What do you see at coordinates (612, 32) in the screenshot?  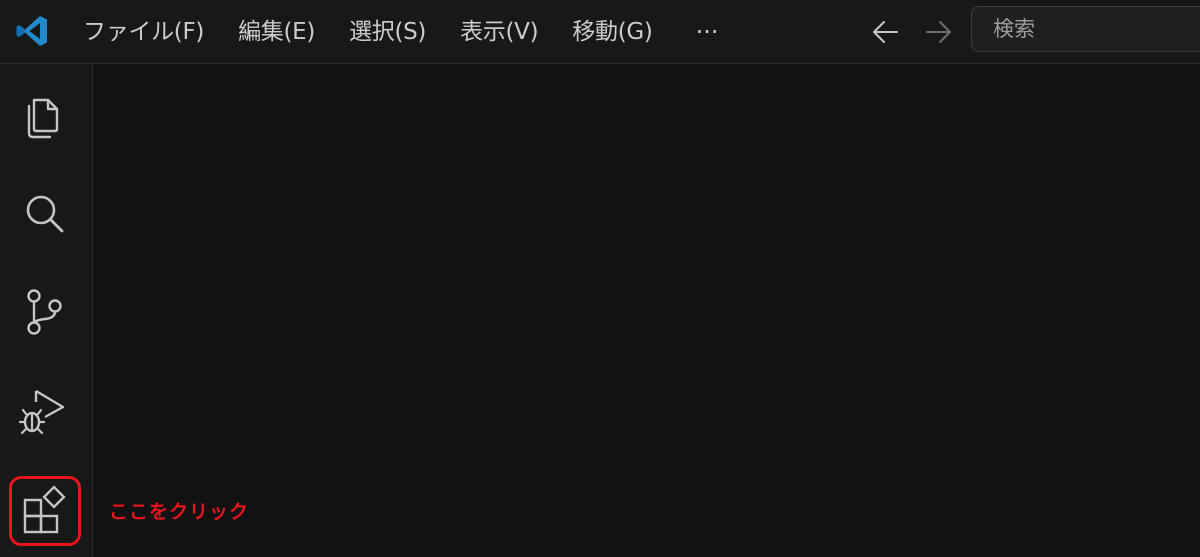 I see `menu-go: 移動(G)` at bounding box center [612, 32].